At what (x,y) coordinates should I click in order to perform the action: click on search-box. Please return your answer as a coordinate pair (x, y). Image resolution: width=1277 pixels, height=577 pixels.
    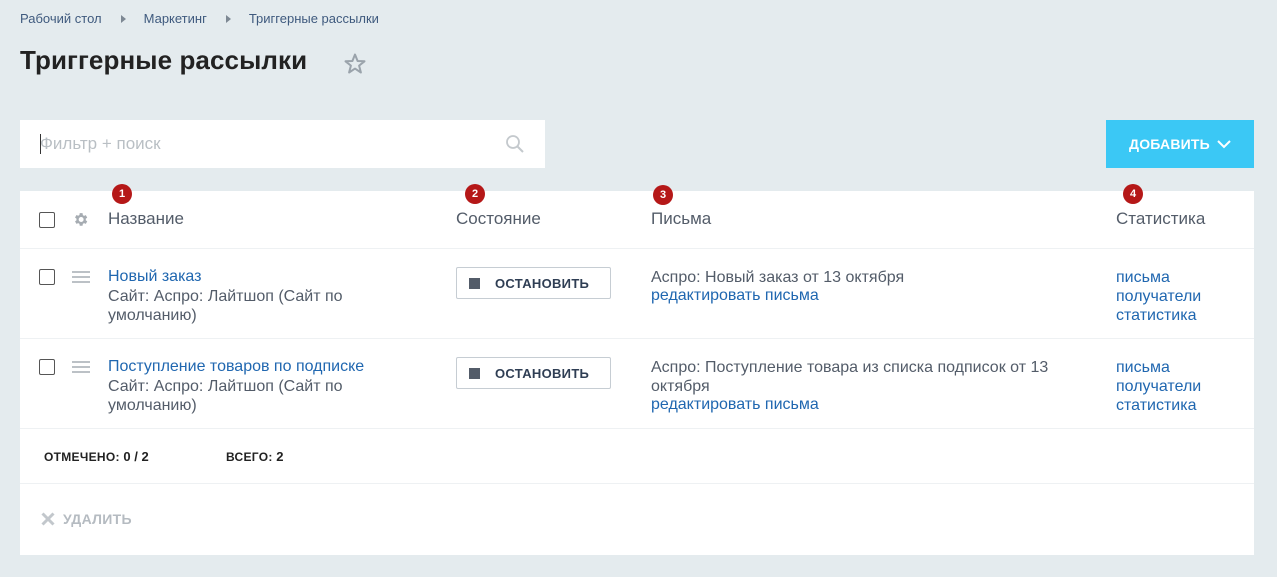
    Looking at the image, I should click on (282, 144).